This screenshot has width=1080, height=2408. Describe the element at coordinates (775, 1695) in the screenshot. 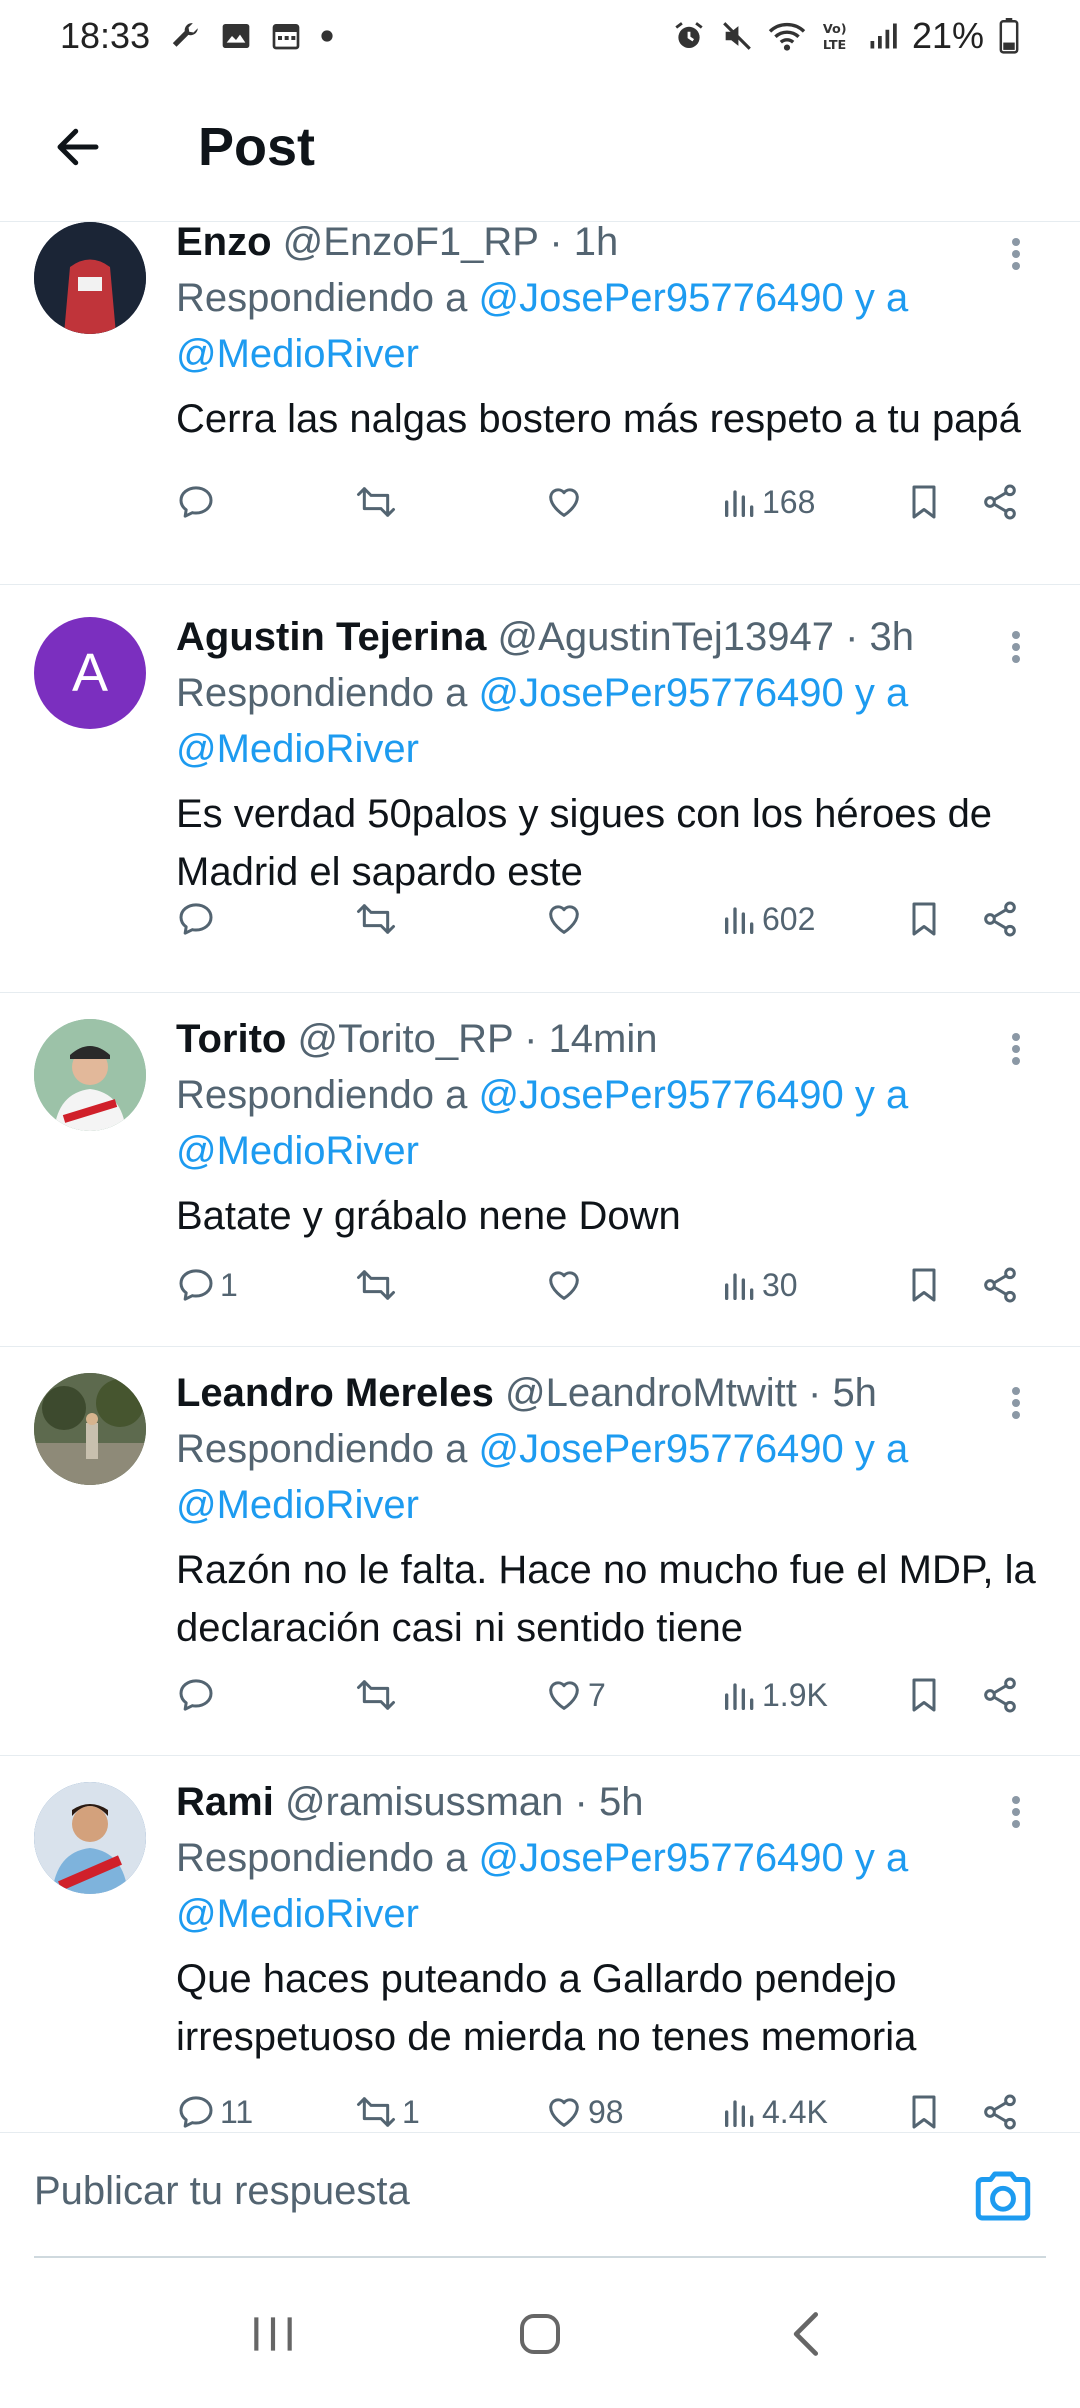

I see `views-button: 1.9K` at that location.